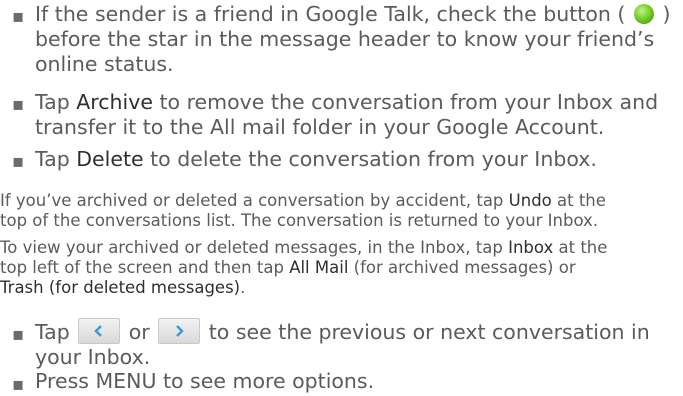  I want to click on green-status-dot-icon, so click(643, 14).